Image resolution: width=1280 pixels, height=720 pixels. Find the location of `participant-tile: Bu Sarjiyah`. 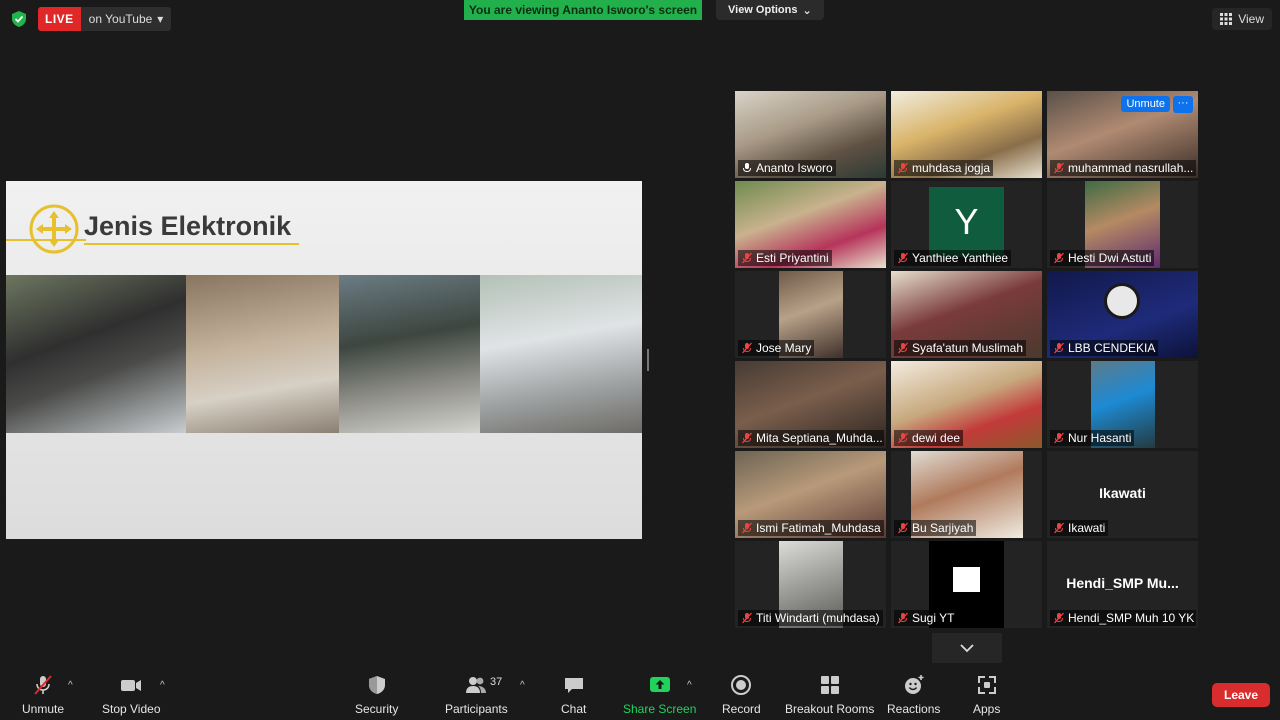

participant-tile: Bu Sarjiyah is located at coordinates (966, 494).